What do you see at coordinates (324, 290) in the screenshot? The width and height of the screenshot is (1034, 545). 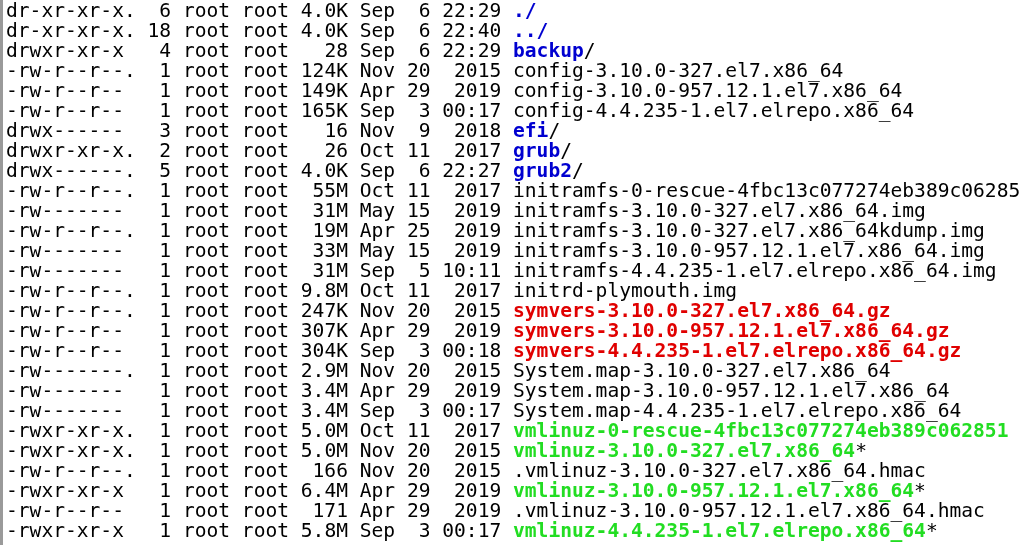 I see `file-size: 9.8M` at bounding box center [324, 290].